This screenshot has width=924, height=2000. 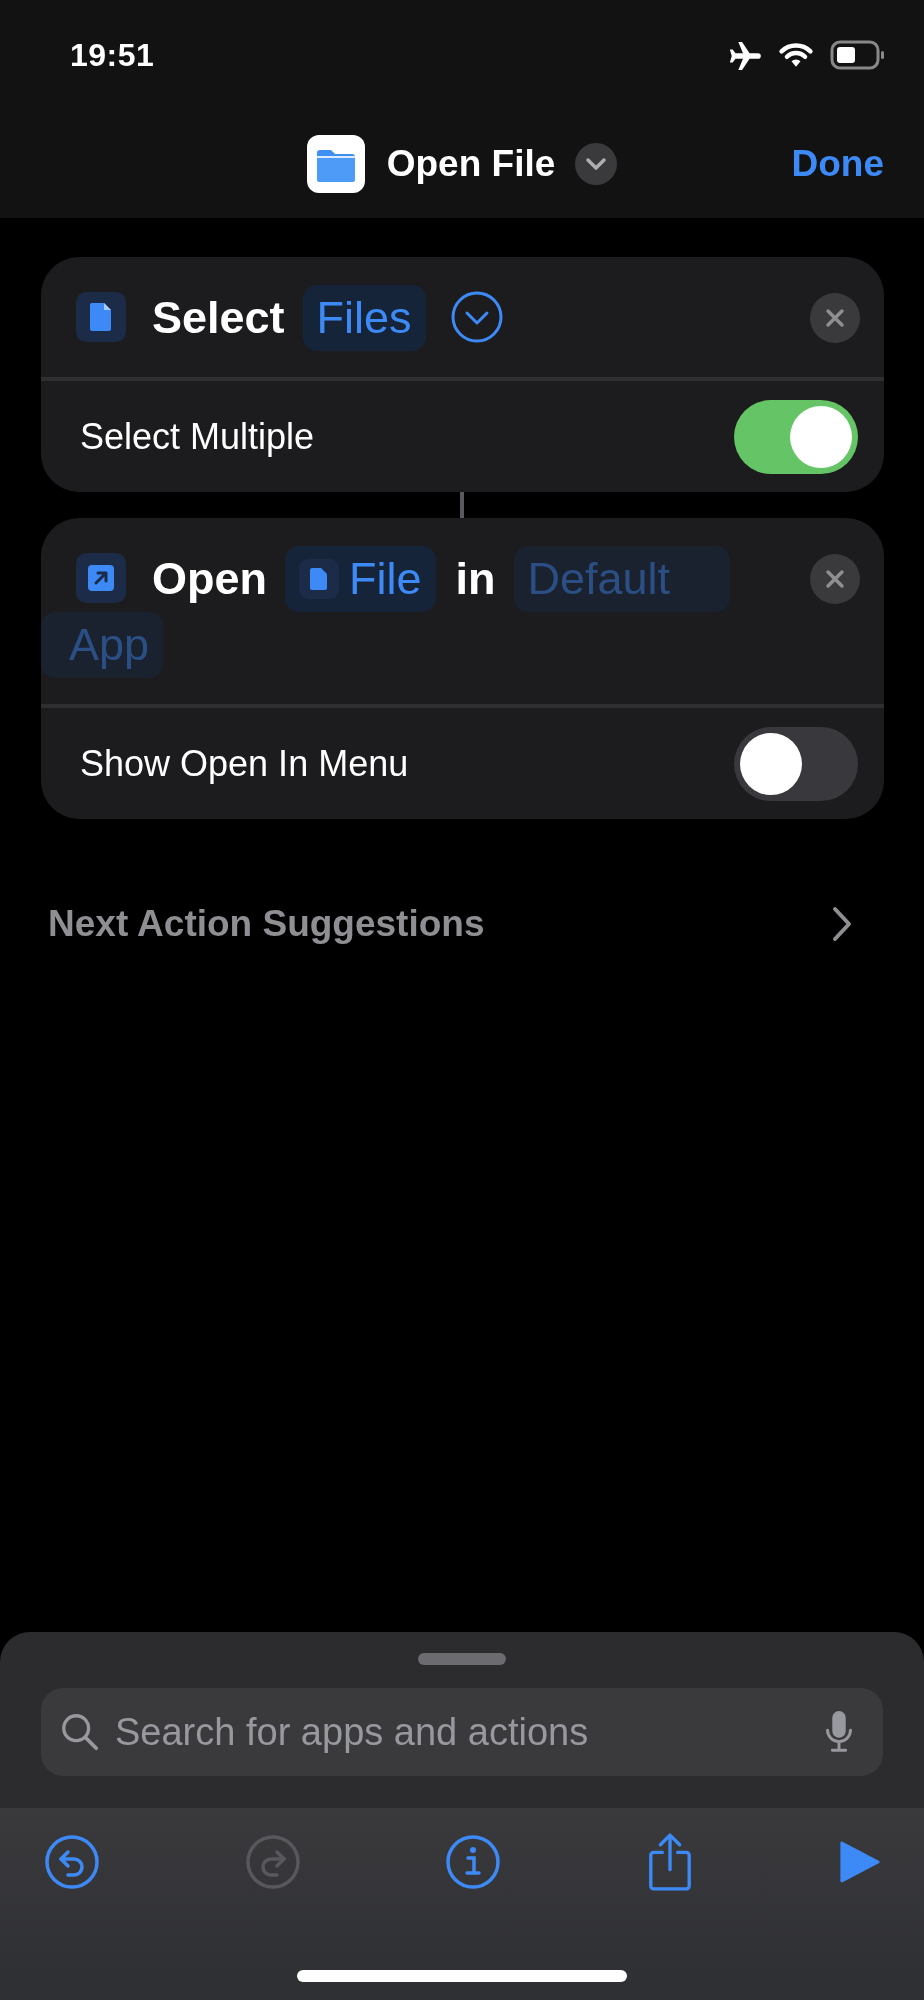 I want to click on parameter-token: File, so click(x=360, y=579).